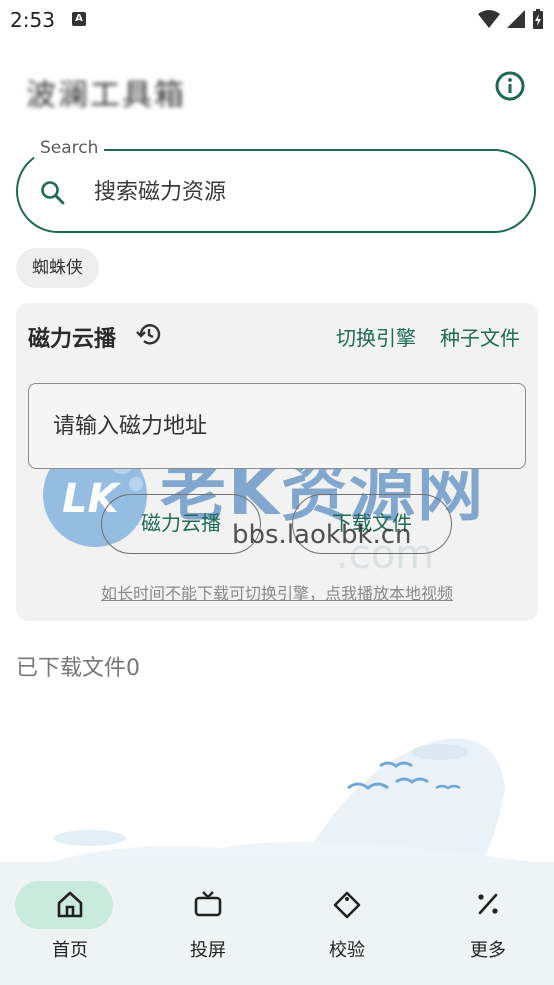 This screenshot has height=985, width=554. I want to click on percent-icon, so click(488, 904).